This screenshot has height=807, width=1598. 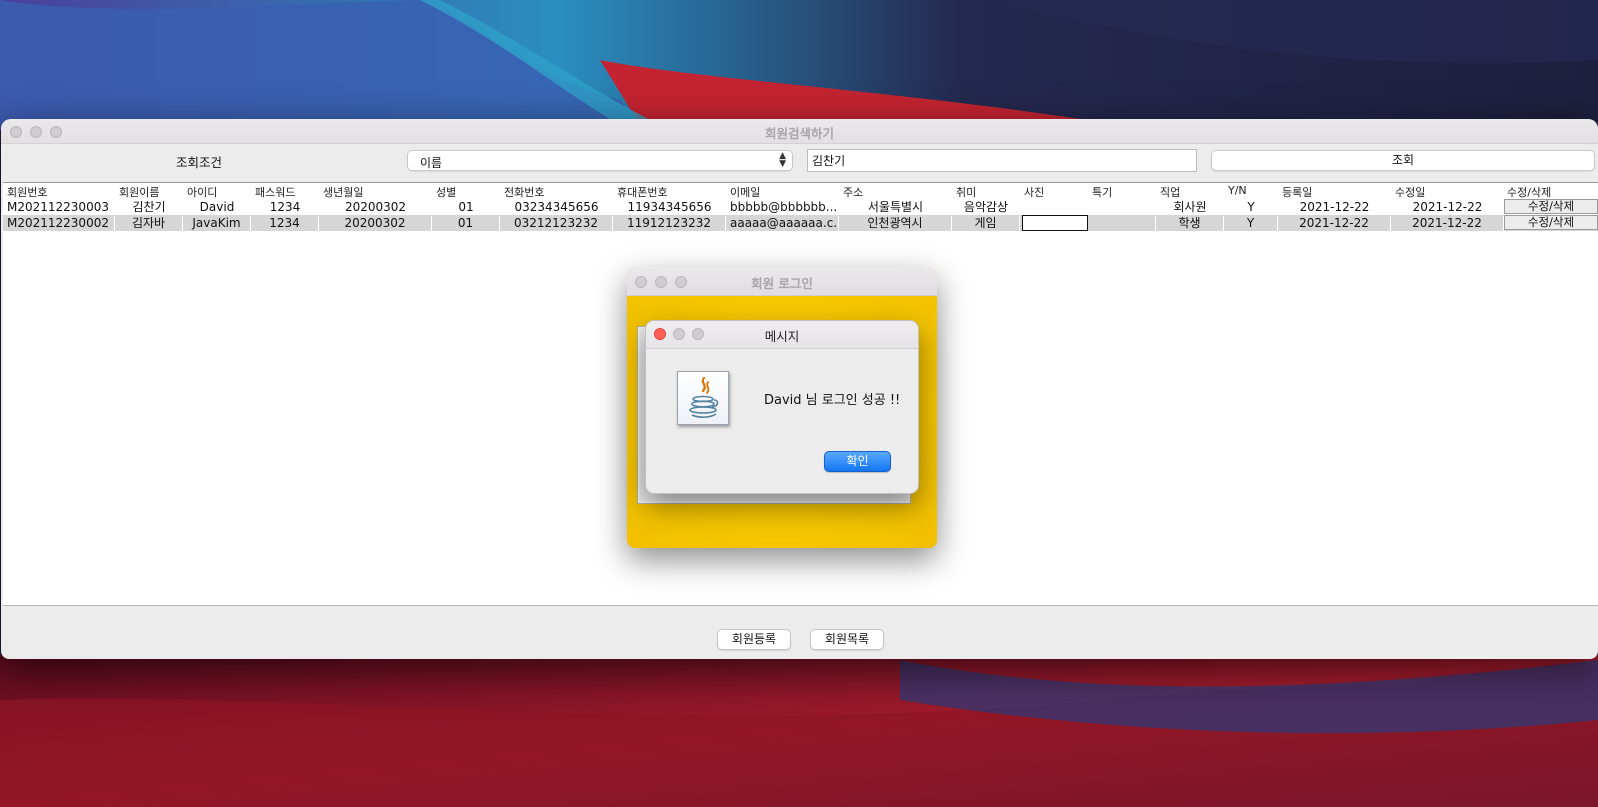 I want to click on login-window-title: 회원 로그인, so click(x=782, y=283).